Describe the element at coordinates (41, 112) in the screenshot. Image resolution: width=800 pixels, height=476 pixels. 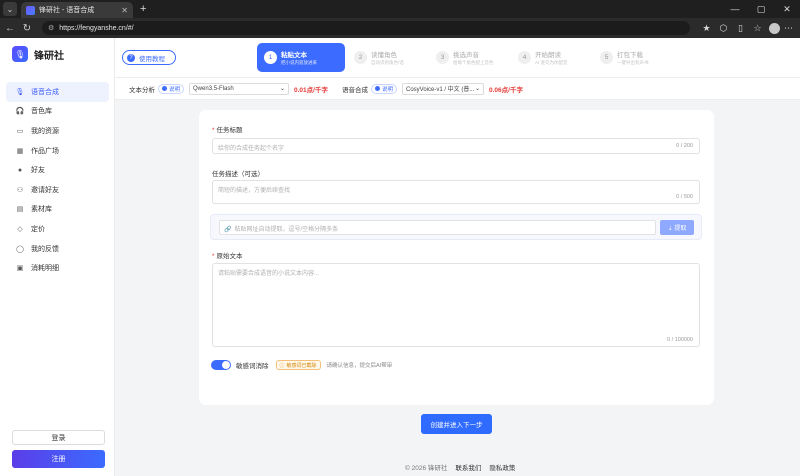
I see `sidebar-item-label: 音色库` at that location.